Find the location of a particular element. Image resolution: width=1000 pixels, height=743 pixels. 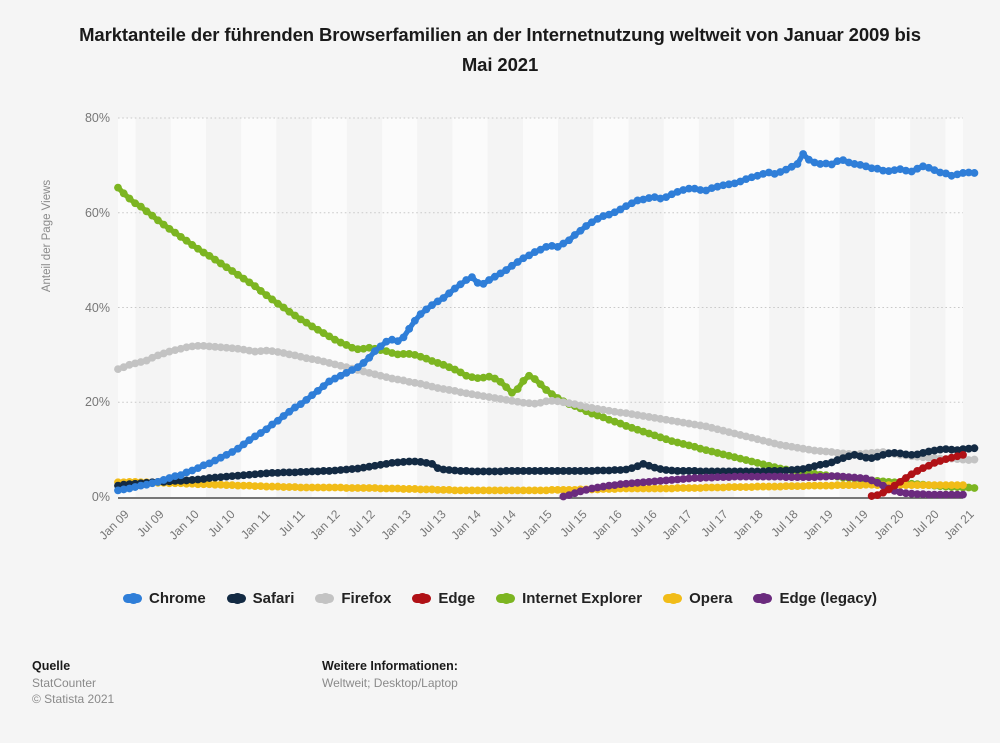

legend-label: Firefox is located at coordinates (366, 598).